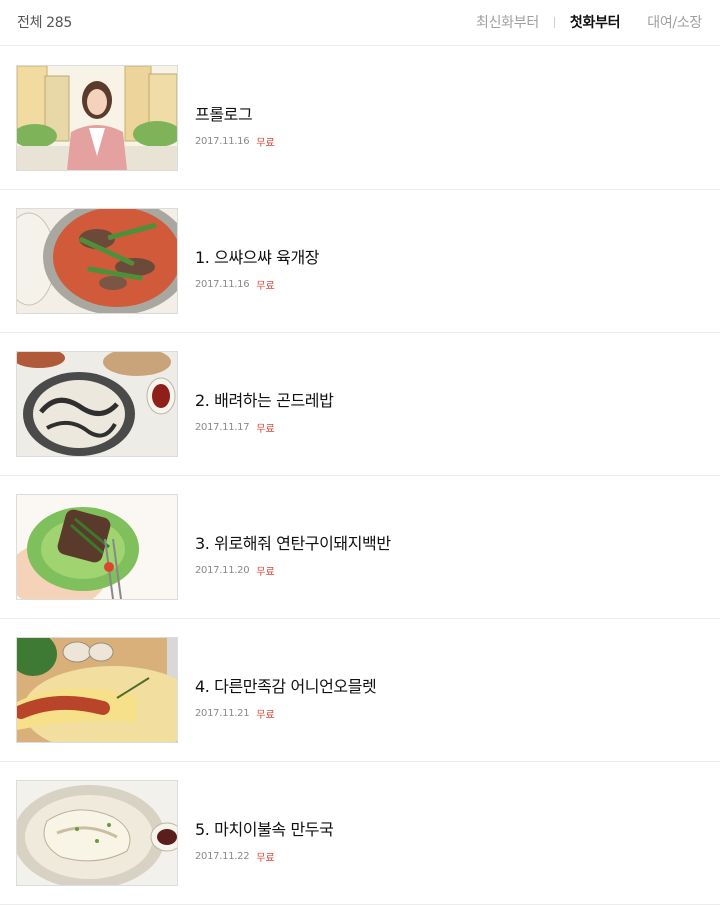  I want to click on sort-latest-button: 최신화부터, so click(507, 22).